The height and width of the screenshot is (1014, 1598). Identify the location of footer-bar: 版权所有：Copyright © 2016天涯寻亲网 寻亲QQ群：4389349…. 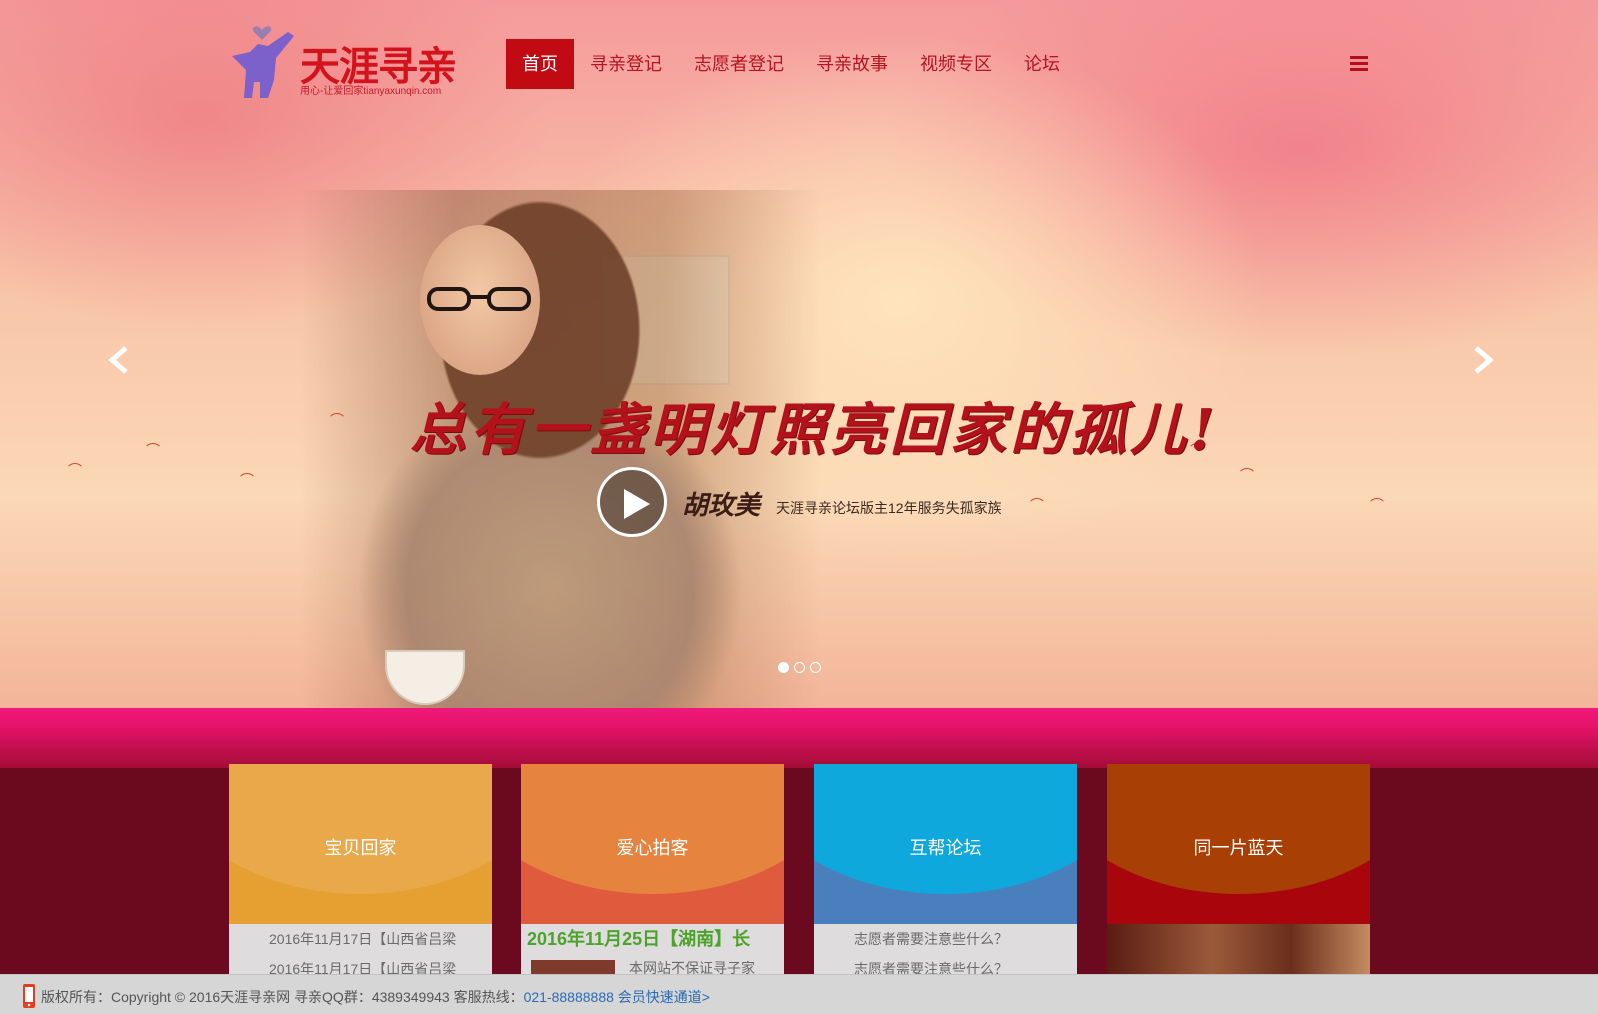
(799, 994).